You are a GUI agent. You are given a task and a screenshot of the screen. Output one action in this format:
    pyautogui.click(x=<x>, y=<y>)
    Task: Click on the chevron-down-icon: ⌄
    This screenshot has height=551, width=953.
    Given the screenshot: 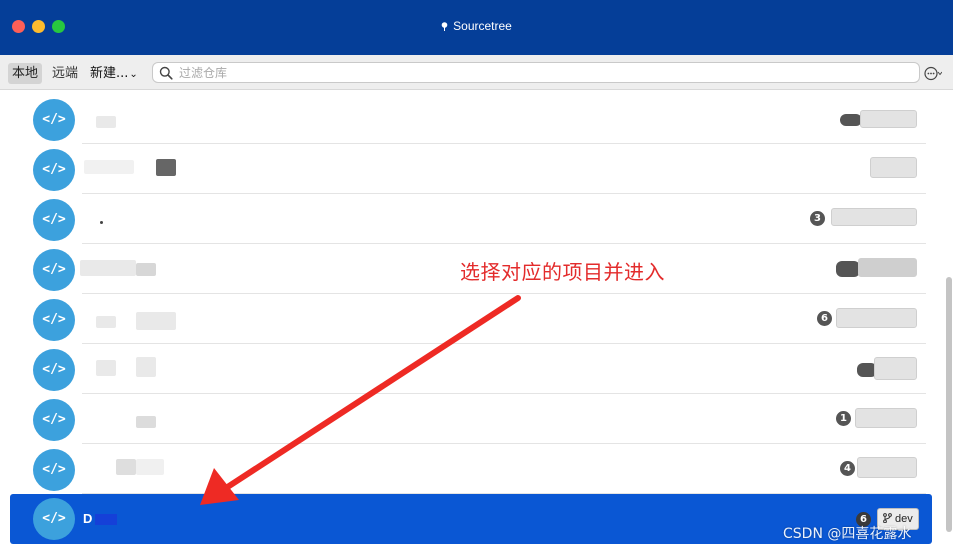 What is the action you would take?
    pyautogui.click(x=133, y=74)
    